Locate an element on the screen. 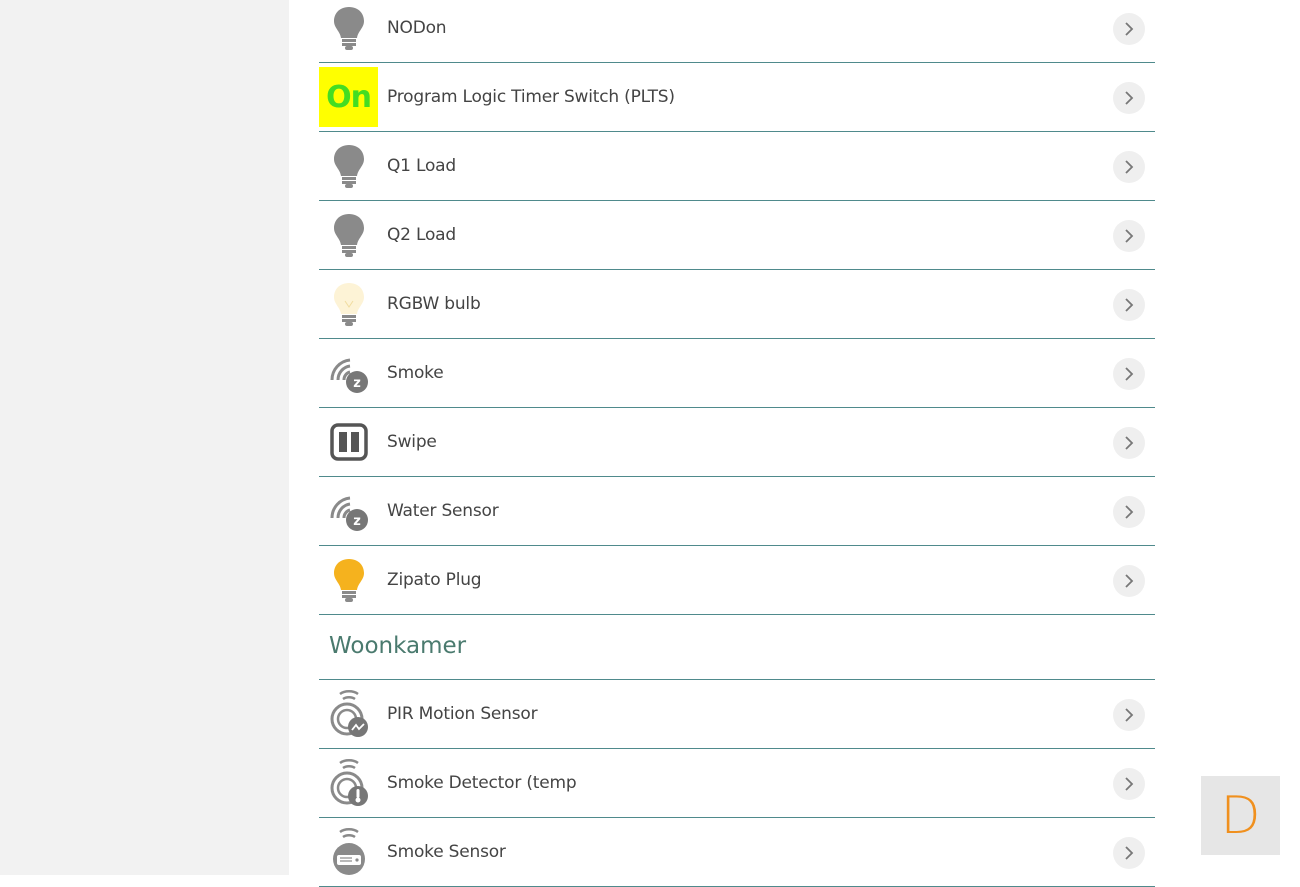 The height and width of the screenshot is (887, 1300). room-section-header: Woonkamer is located at coordinates (737, 647).